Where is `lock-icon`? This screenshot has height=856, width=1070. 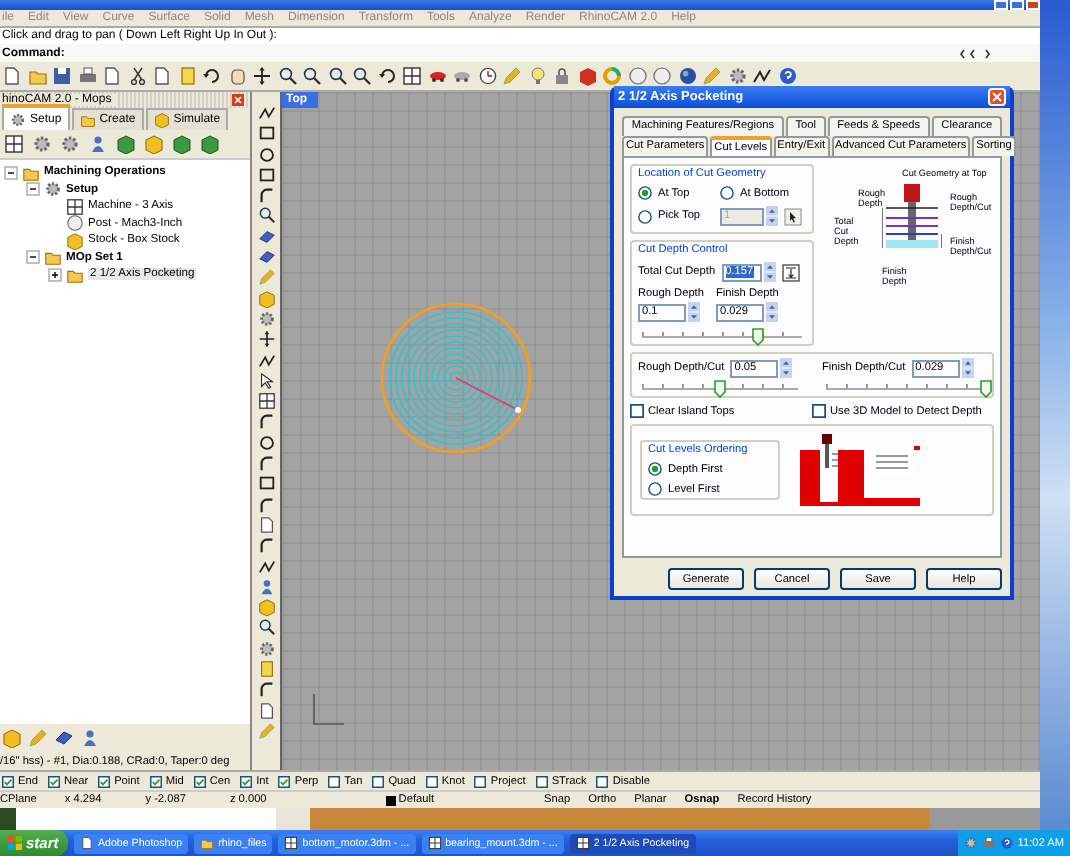
lock-icon is located at coordinates (562, 76).